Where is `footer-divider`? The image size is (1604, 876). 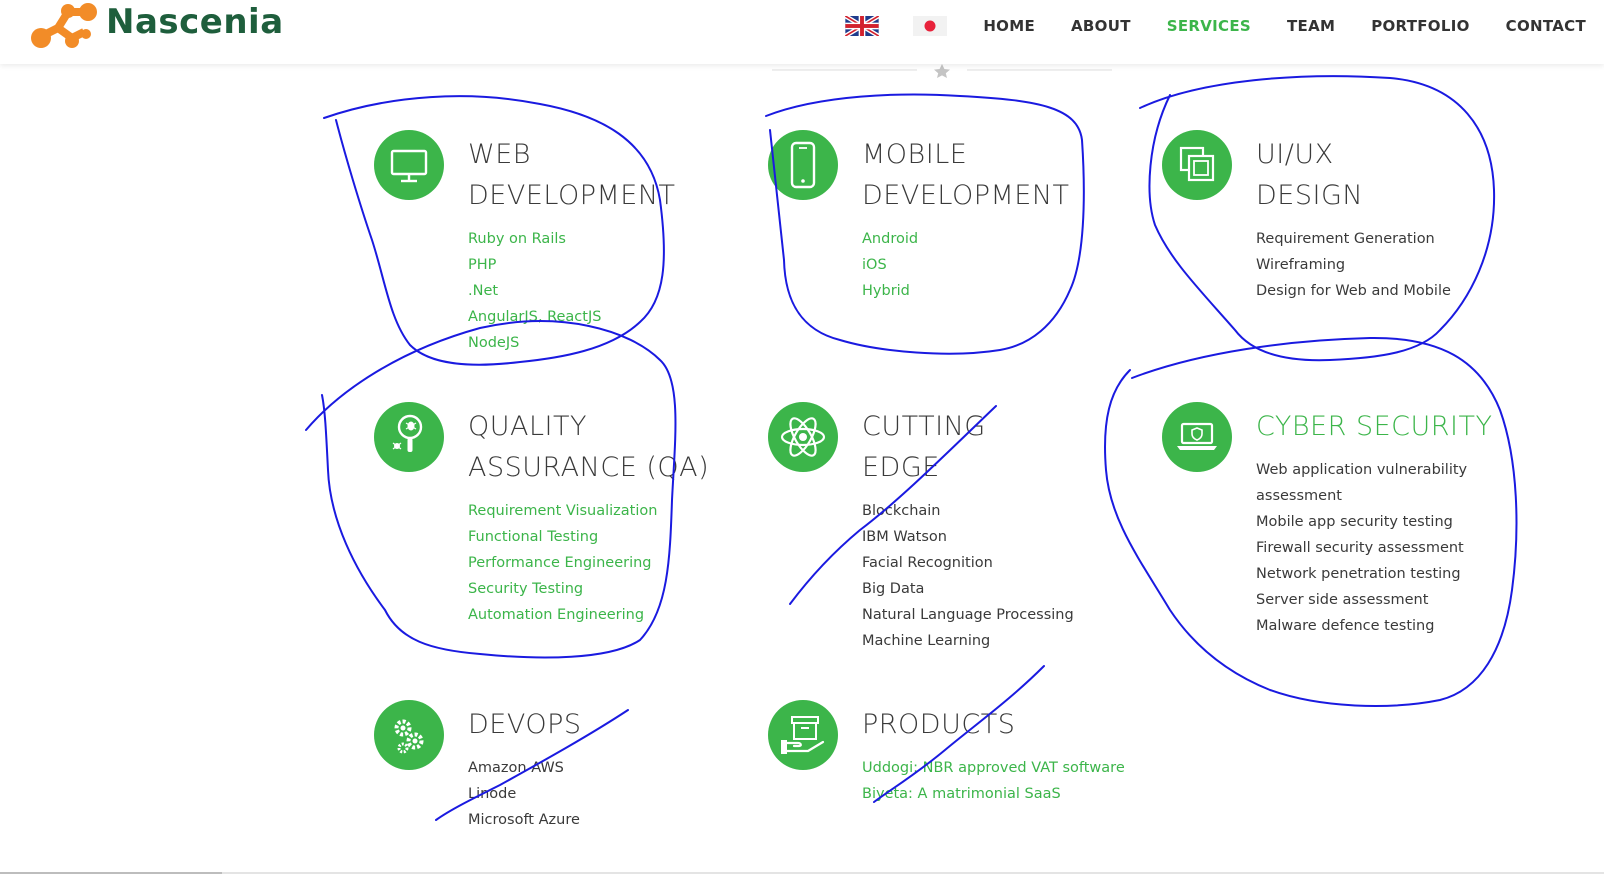
footer-divider is located at coordinates (802, 873).